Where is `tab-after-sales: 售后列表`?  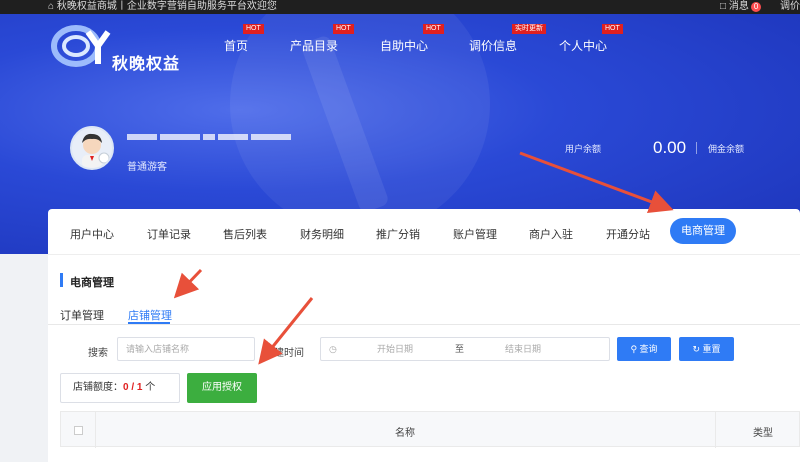 tab-after-sales: 售后列表 is located at coordinates (245, 234).